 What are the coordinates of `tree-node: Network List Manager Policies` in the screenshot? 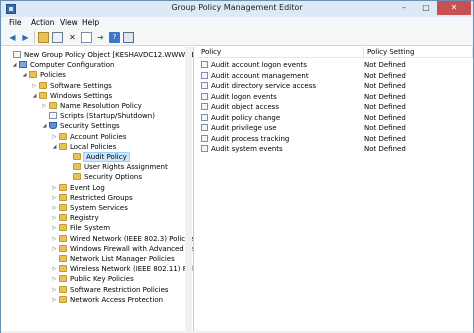 It's located at (113, 259).